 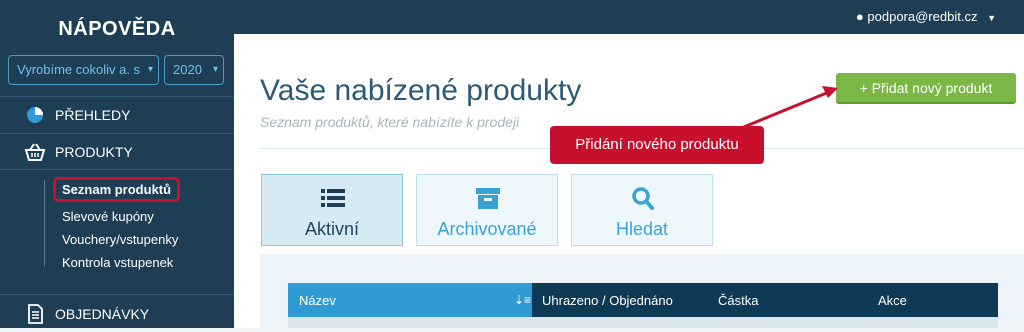 What do you see at coordinates (117, 262) in the screenshot?
I see `sub-item-ticket-check: Kontrola vstupenek` at bounding box center [117, 262].